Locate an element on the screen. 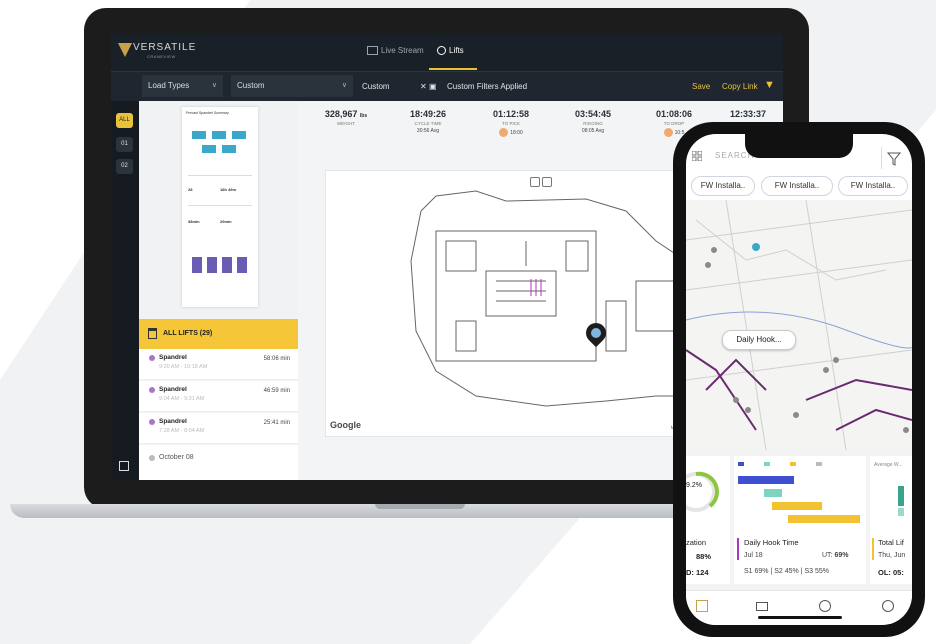 This screenshot has width=936, height=644. utilization-card: 9.2% zation 88% D: 124 is located at coordinates (708, 520).